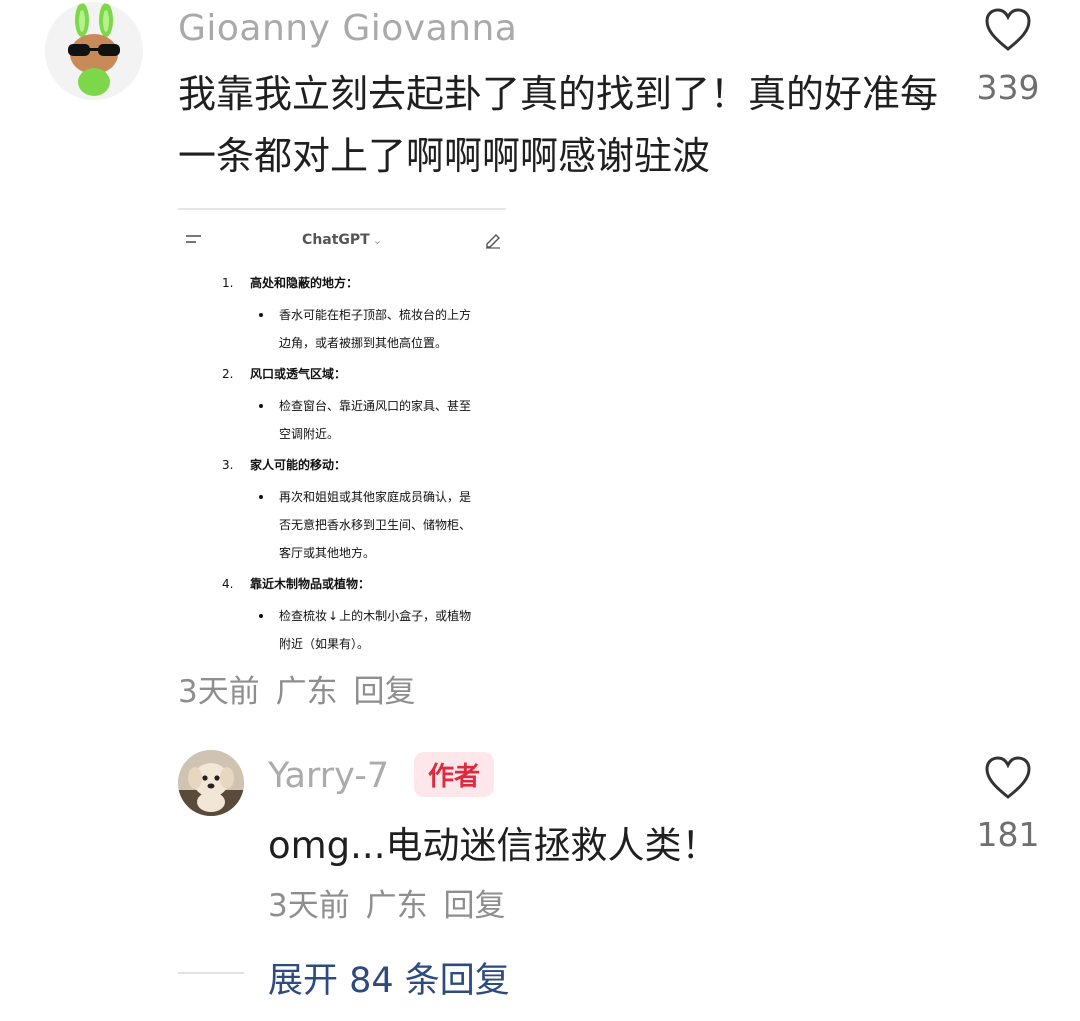 This screenshot has height=1021, width=1080. What do you see at coordinates (211, 973) in the screenshot?
I see `divider` at bounding box center [211, 973].